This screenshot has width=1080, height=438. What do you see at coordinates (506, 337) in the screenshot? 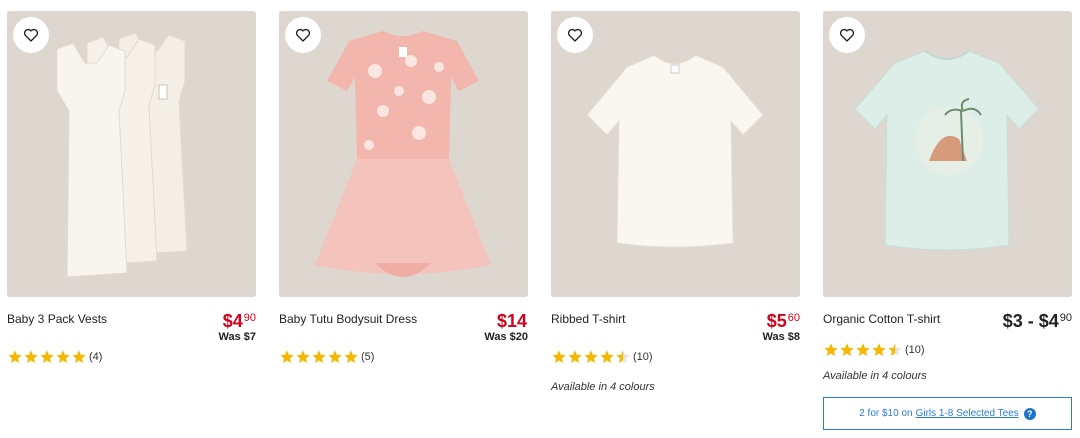
I see `was-price: Was $20` at bounding box center [506, 337].